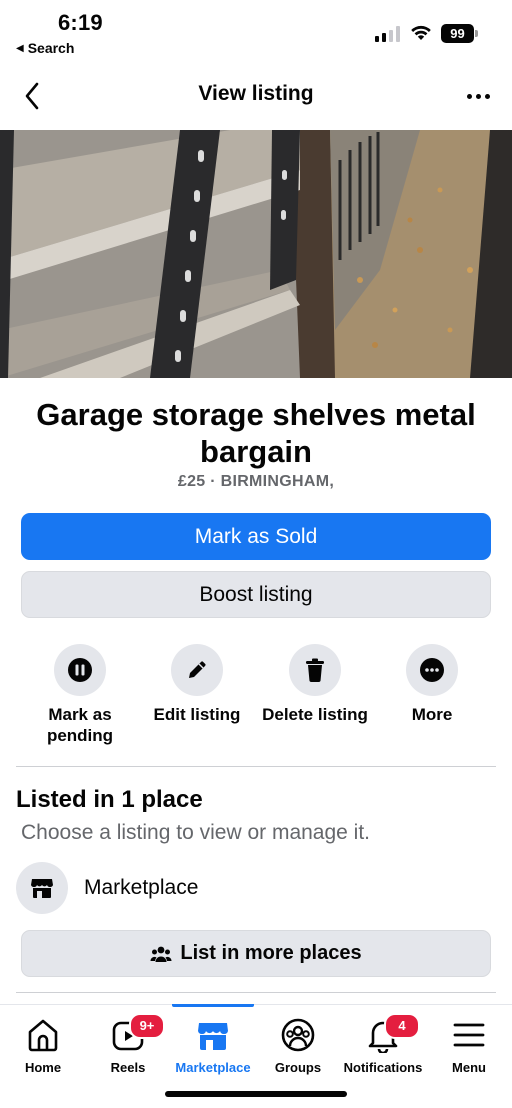 This screenshot has height=1108, width=512. I want to click on tab-menu-label: Menu, so click(469, 1067).